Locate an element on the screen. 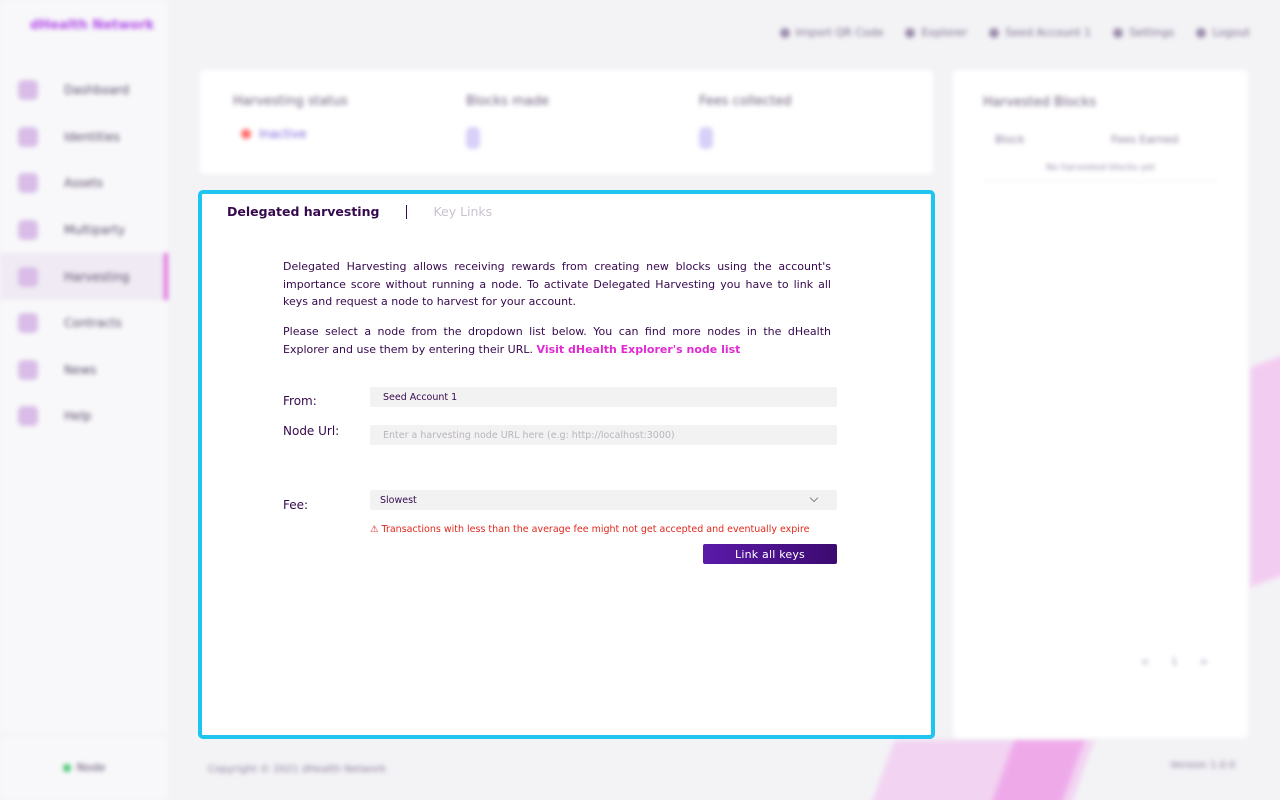 Image resolution: width=1280 pixels, height=800 pixels. brand-logo: dHealth Network is located at coordinates (92, 25).